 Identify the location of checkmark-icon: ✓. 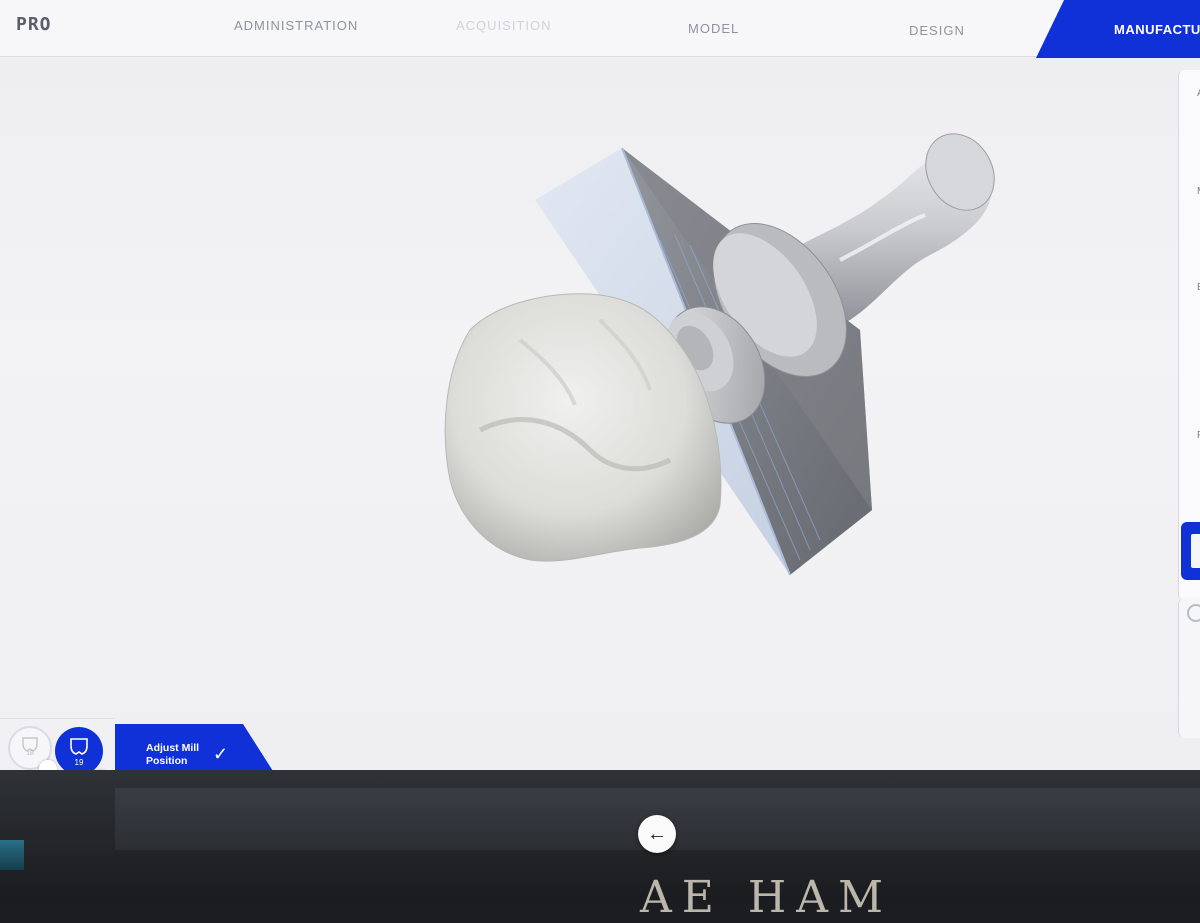
(221, 754).